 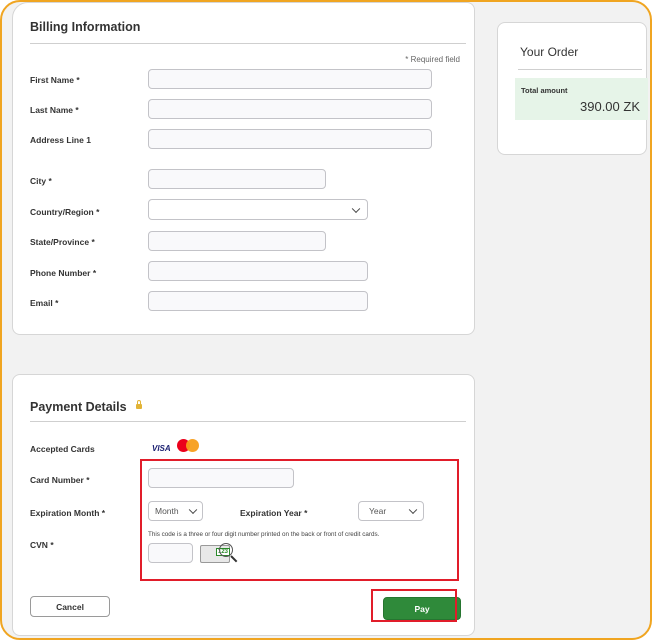 What do you see at coordinates (62, 449) in the screenshot?
I see `accepted-cards-label: Accepted Cards` at bounding box center [62, 449].